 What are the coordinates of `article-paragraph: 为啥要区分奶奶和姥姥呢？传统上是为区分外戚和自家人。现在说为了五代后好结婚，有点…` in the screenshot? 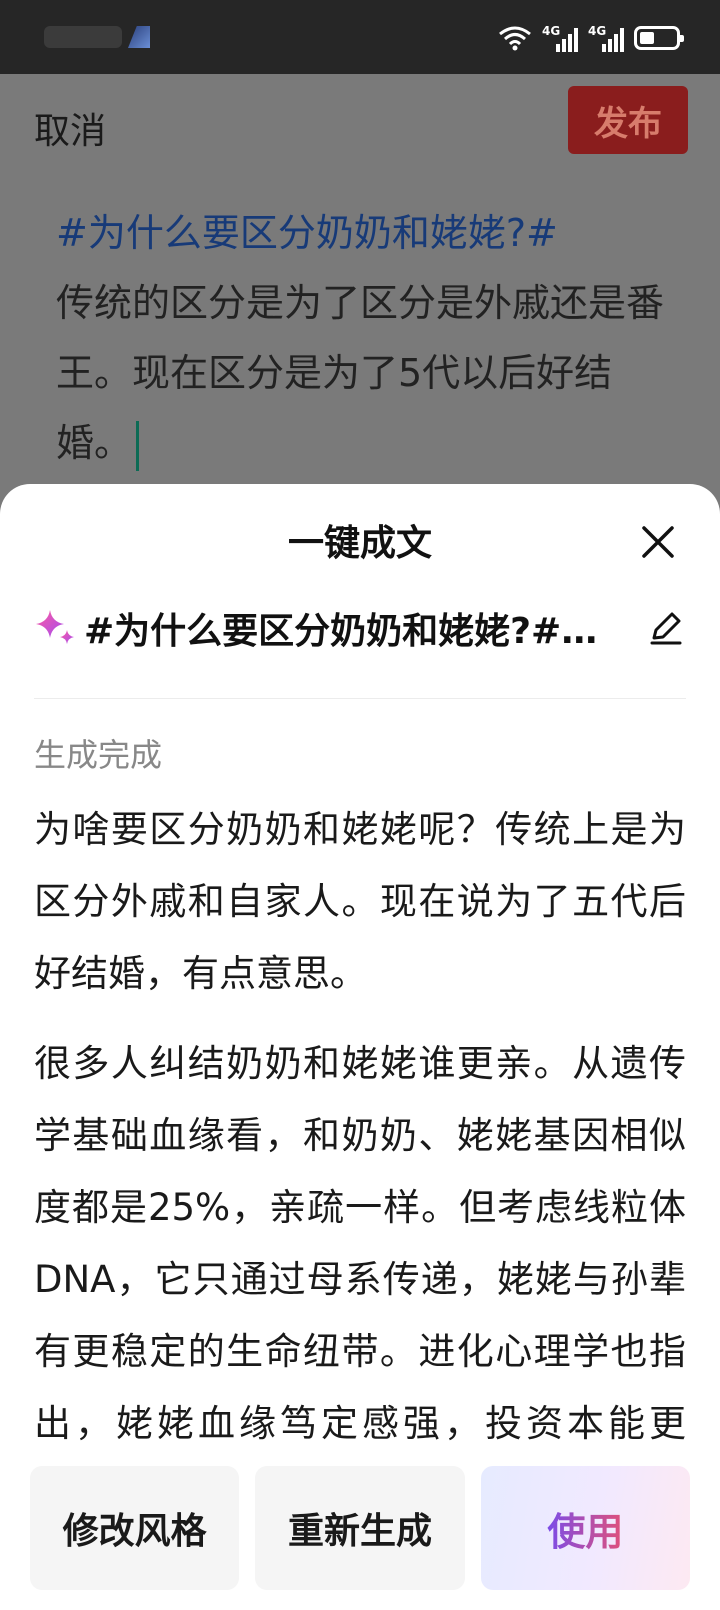 It's located at (360, 901).